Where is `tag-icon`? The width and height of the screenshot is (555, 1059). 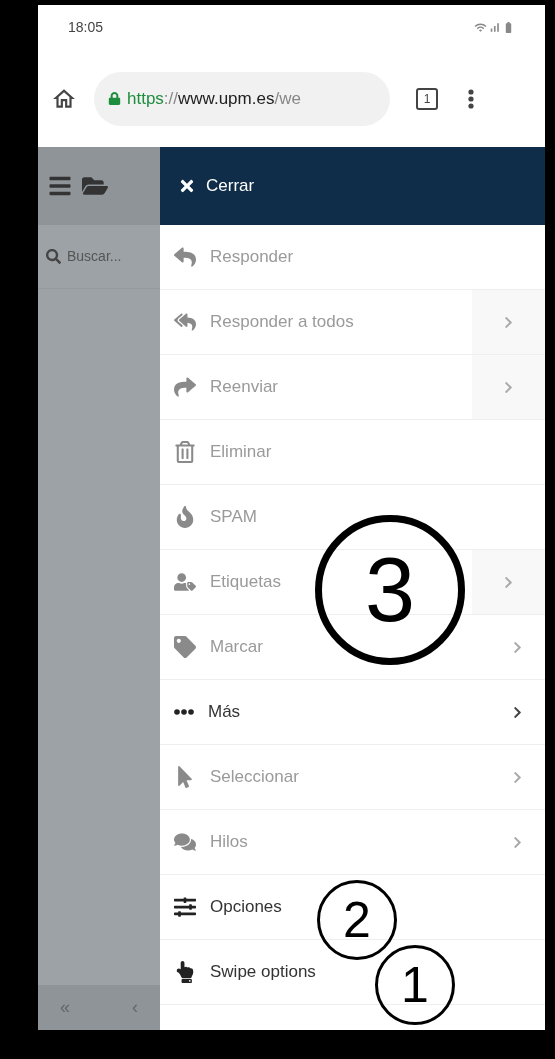 tag-icon is located at coordinates (185, 647).